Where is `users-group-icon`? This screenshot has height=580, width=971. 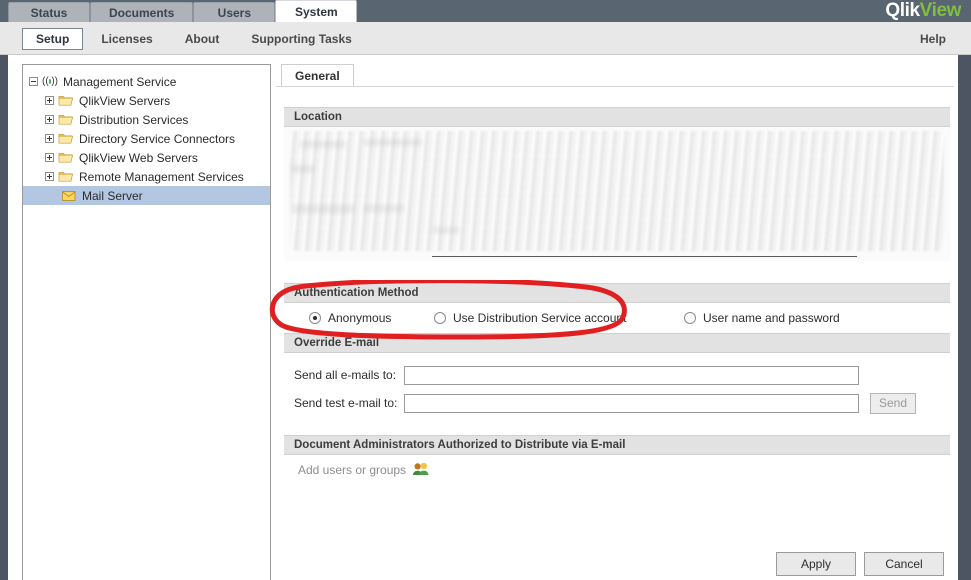 users-group-icon is located at coordinates (421, 470).